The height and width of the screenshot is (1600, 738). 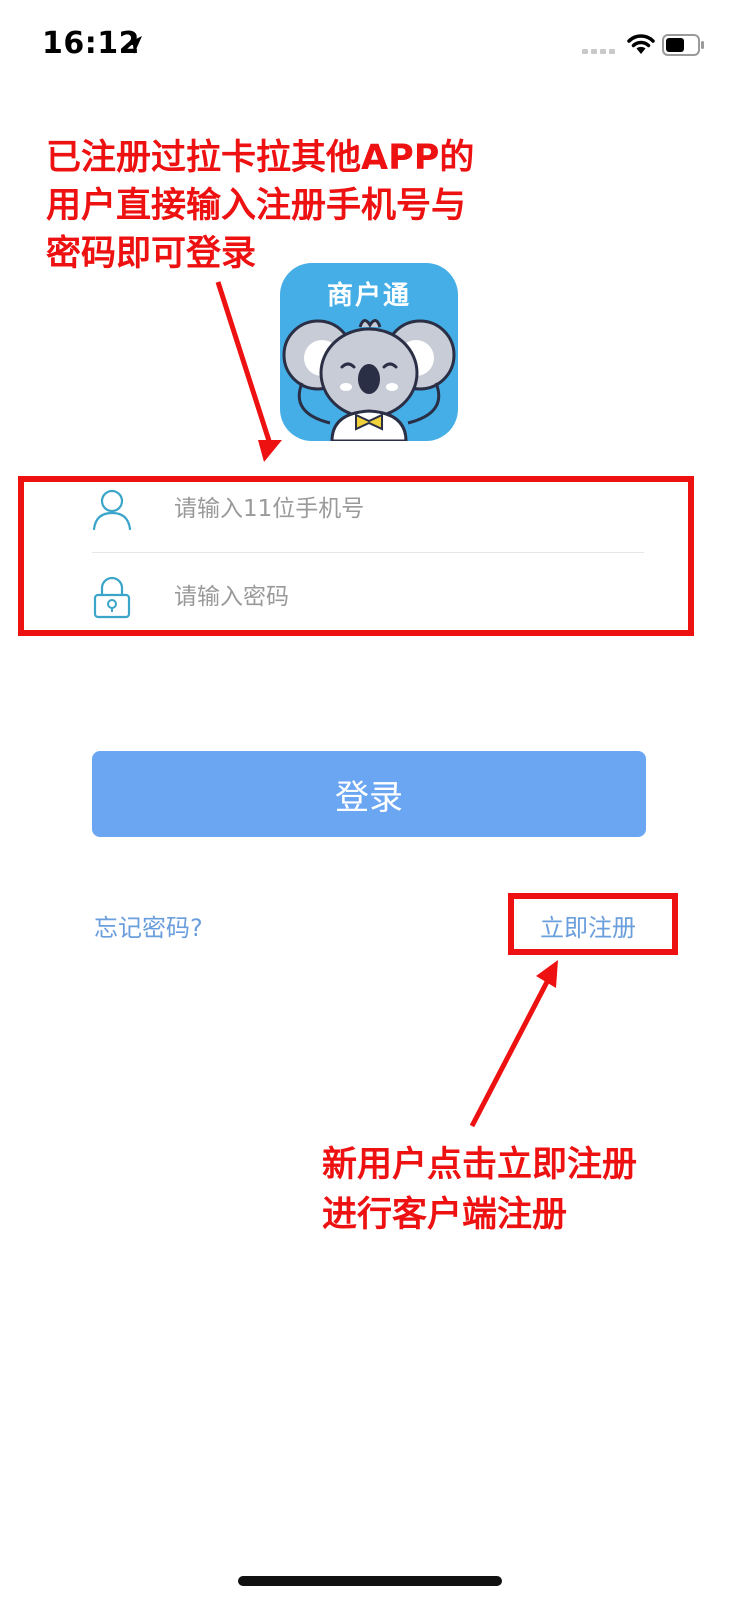 I want to click on arrow-head-down-icon, so click(x=270, y=451).